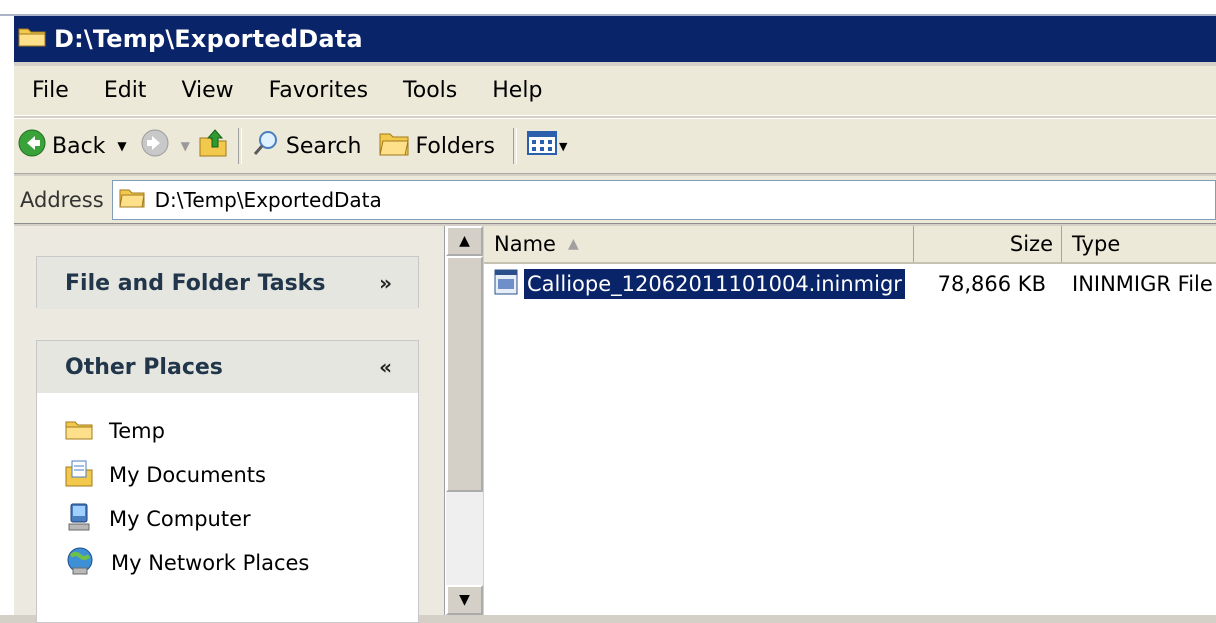 The height and width of the screenshot is (623, 1216). I want to click on expand-chevron-icon: », so click(385, 283).